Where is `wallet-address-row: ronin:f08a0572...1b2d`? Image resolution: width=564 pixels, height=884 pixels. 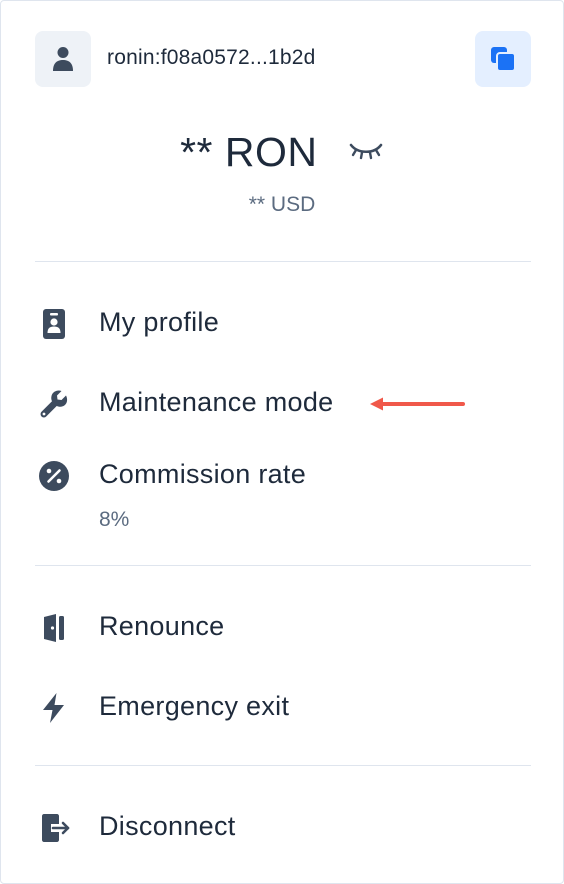 wallet-address-row: ronin:f08a0572...1b2d is located at coordinates (283, 59).